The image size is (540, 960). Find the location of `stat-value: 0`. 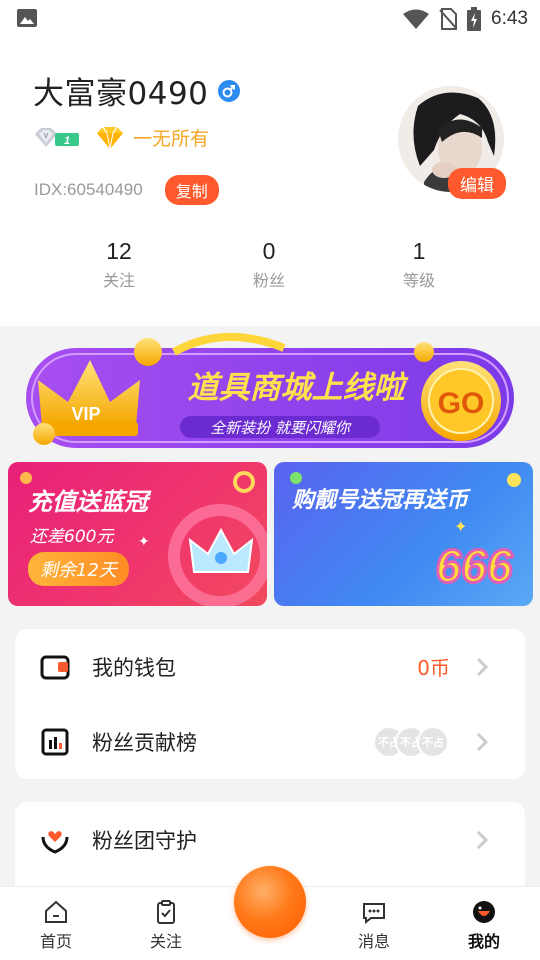

stat-value: 0 is located at coordinates (269, 251).